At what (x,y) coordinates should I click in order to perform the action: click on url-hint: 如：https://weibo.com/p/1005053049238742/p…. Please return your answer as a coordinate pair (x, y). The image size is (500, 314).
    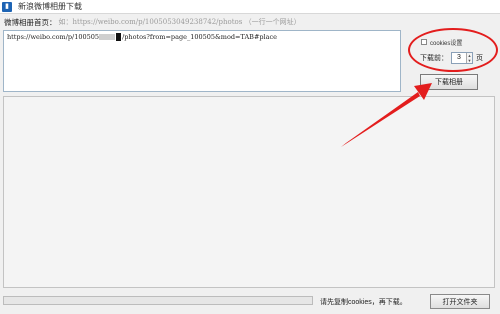
    Looking at the image, I should click on (179, 22).